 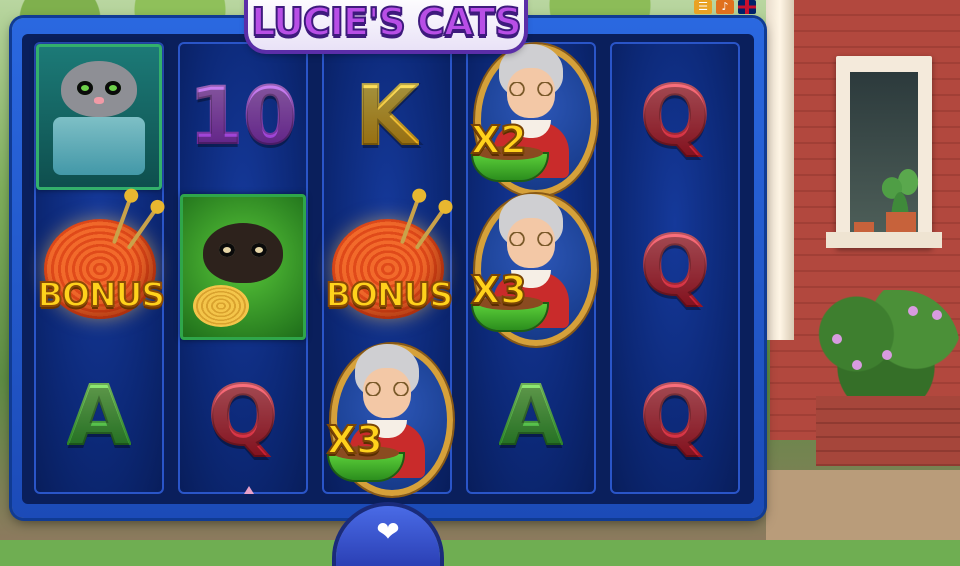 I want to click on sound-icon: ♪, so click(x=725, y=7).